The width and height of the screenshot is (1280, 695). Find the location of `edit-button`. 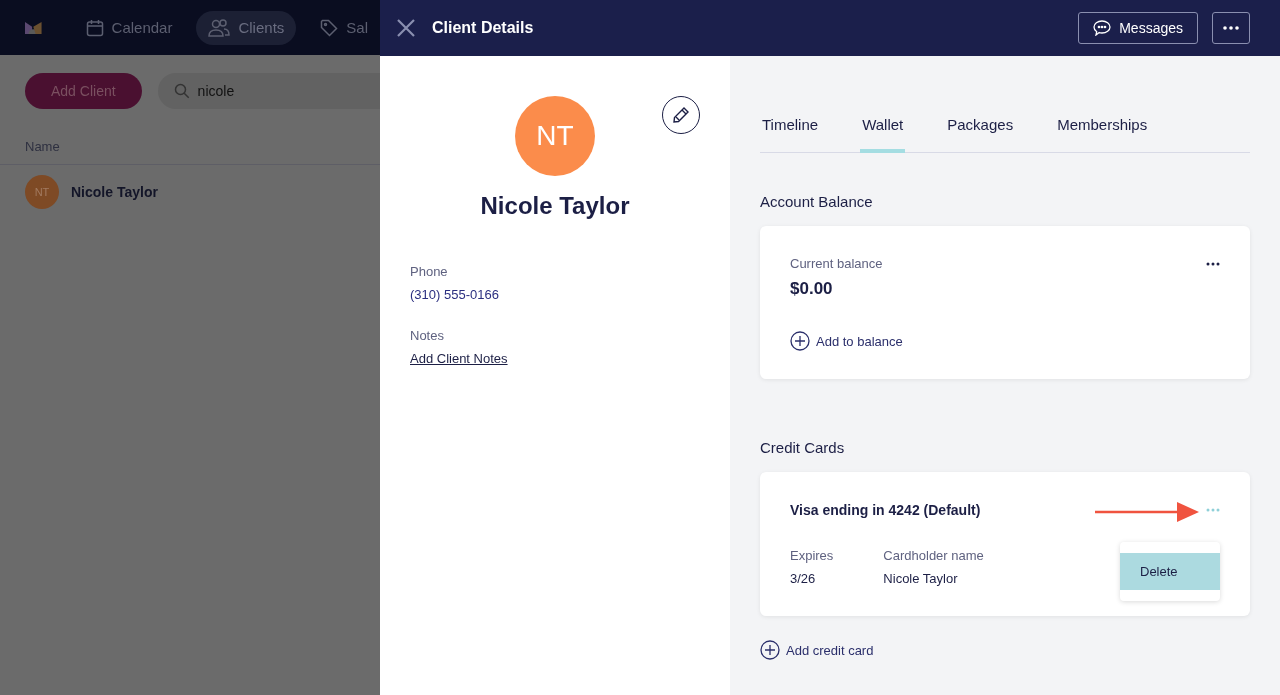

edit-button is located at coordinates (681, 115).